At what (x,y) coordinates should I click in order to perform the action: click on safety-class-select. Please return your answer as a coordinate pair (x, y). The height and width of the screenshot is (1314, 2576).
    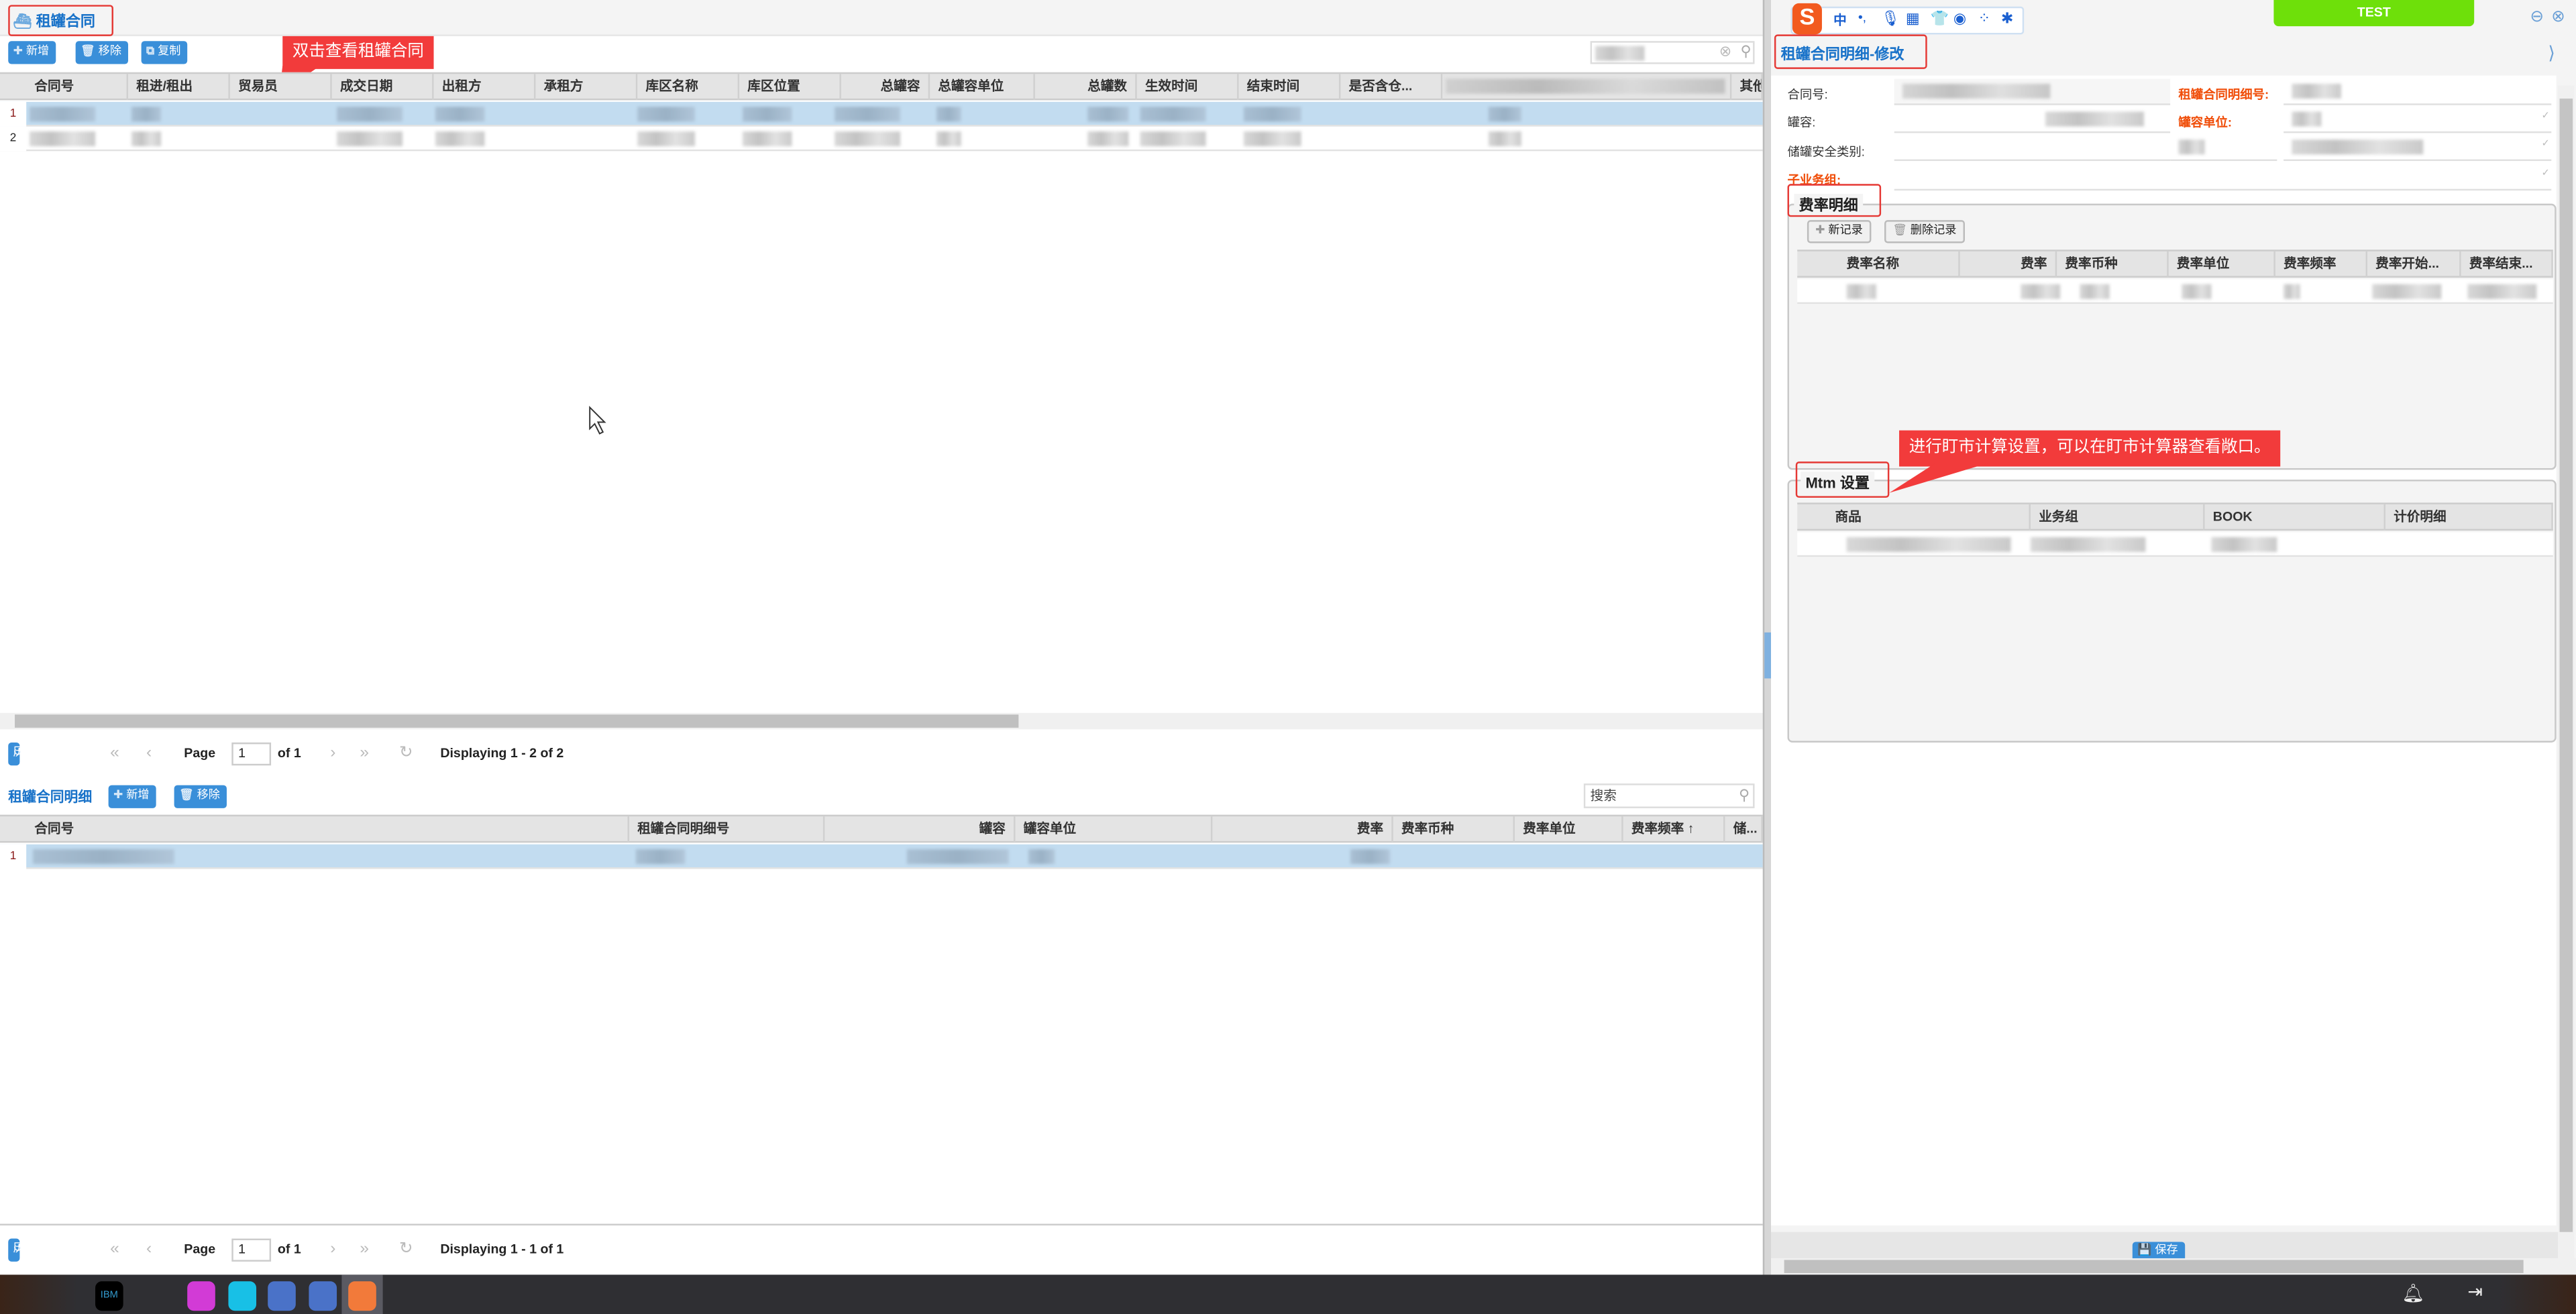
    Looking at the image, I should click on (2032, 148).